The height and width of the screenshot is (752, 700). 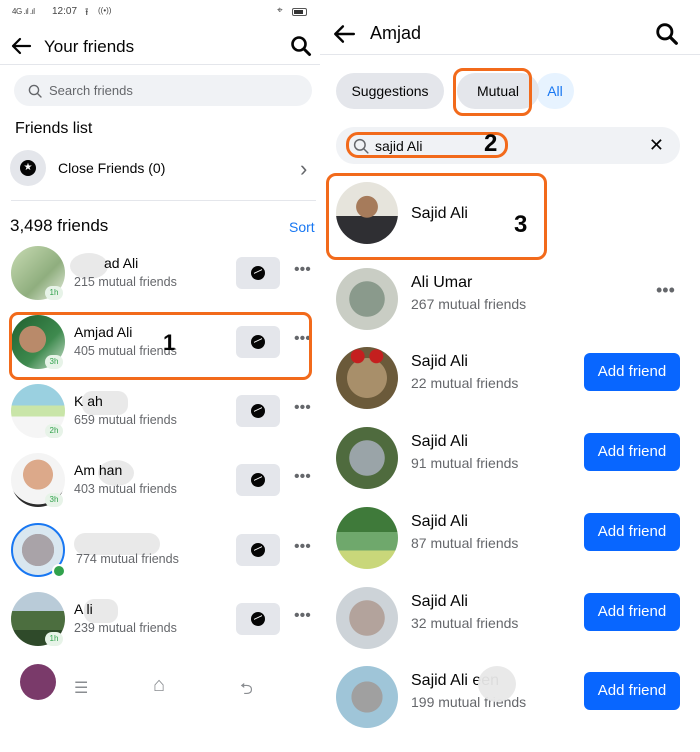 What do you see at coordinates (555, 91) in the screenshot?
I see `chip-all: All` at bounding box center [555, 91].